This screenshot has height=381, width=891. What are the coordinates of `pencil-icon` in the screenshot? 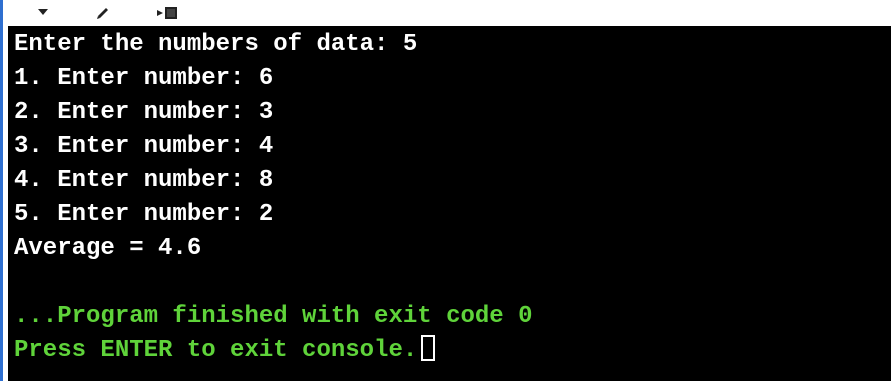 It's located at (103, 12).